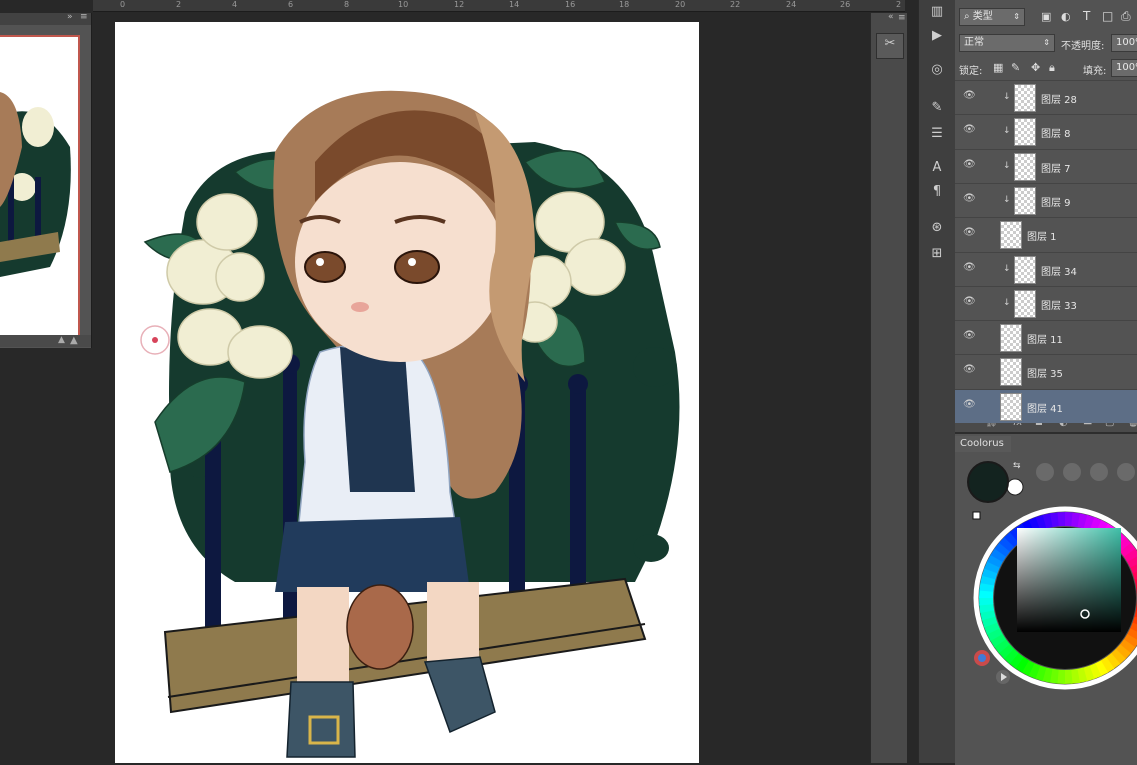 The image size is (1137, 765). What do you see at coordinates (1124, 68) in the screenshot?
I see `fill-input: 100%` at bounding box center [1124, 68].